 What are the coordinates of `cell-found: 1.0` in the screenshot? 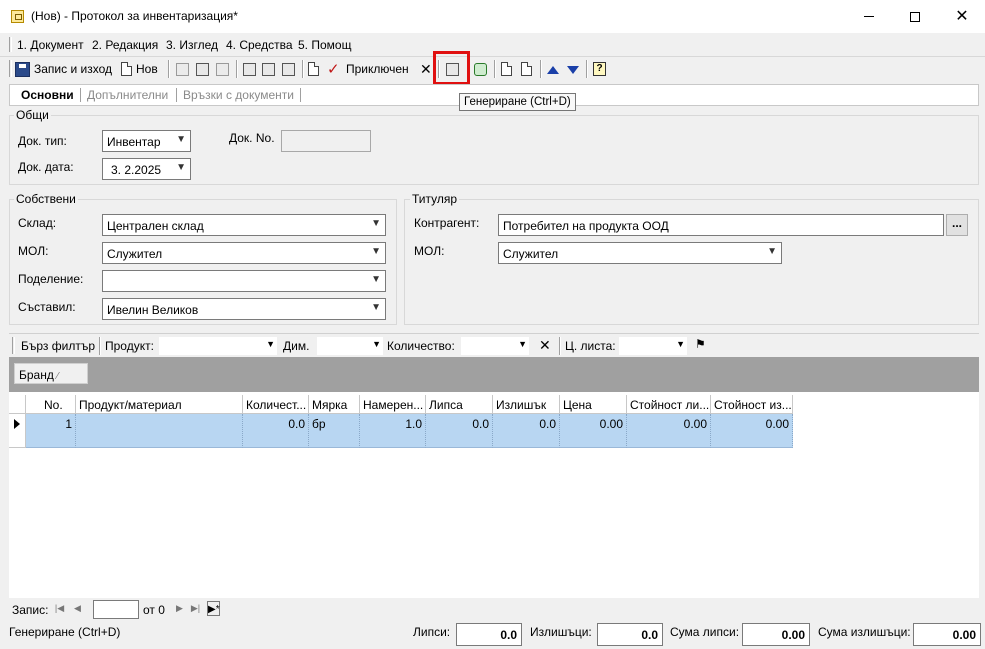 It's located at (393, 431).